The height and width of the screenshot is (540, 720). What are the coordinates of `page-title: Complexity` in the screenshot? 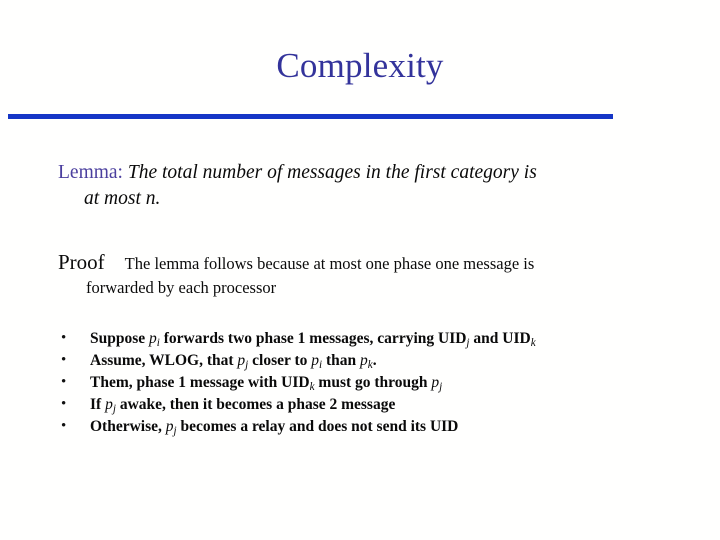 It's located at (360, 65).